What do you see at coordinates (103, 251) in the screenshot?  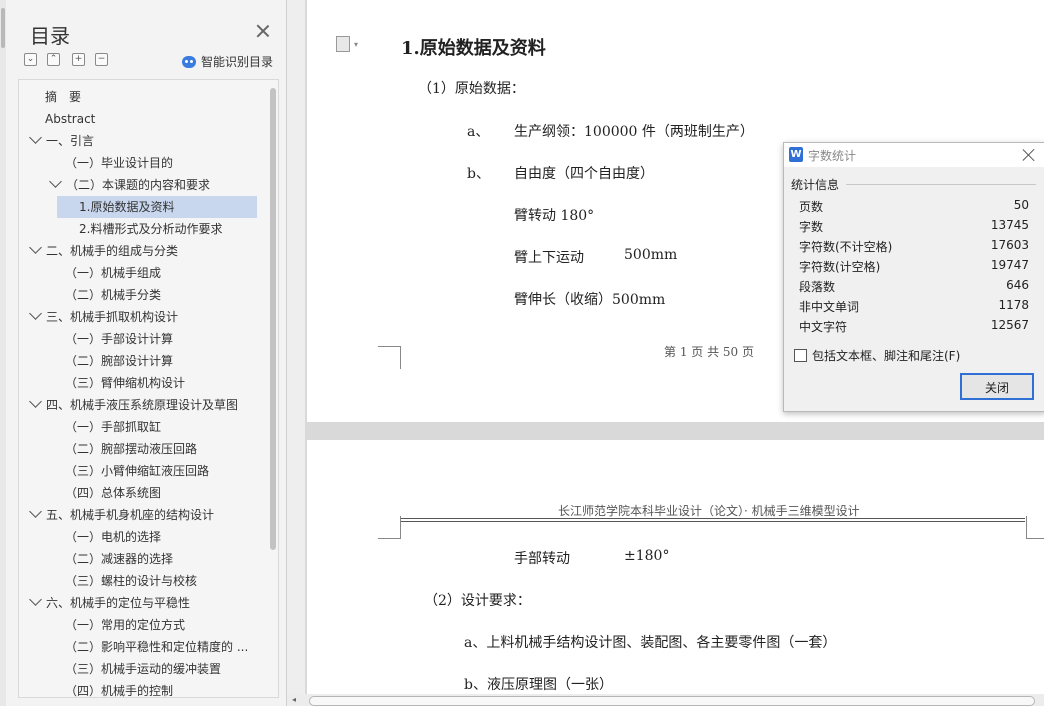 I see `toc-item: 二、机械手的组成与分类` at bounding box center [103, 251].